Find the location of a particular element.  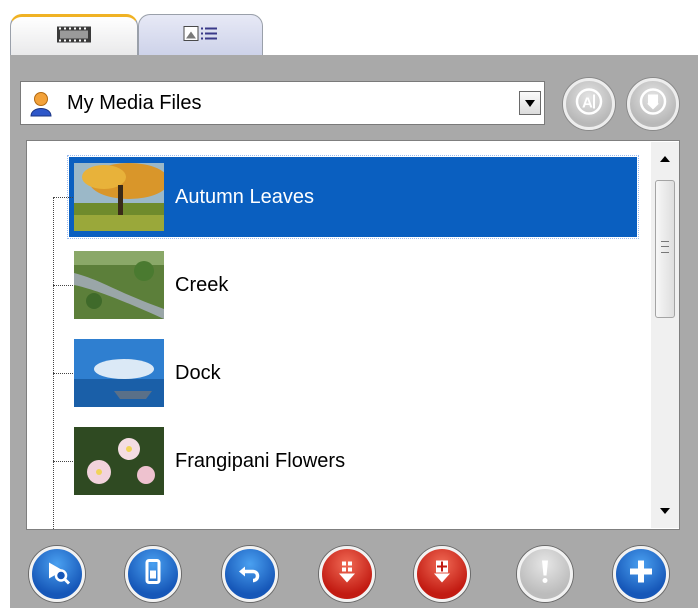

undo-icon is located at coordinates (250, 574).